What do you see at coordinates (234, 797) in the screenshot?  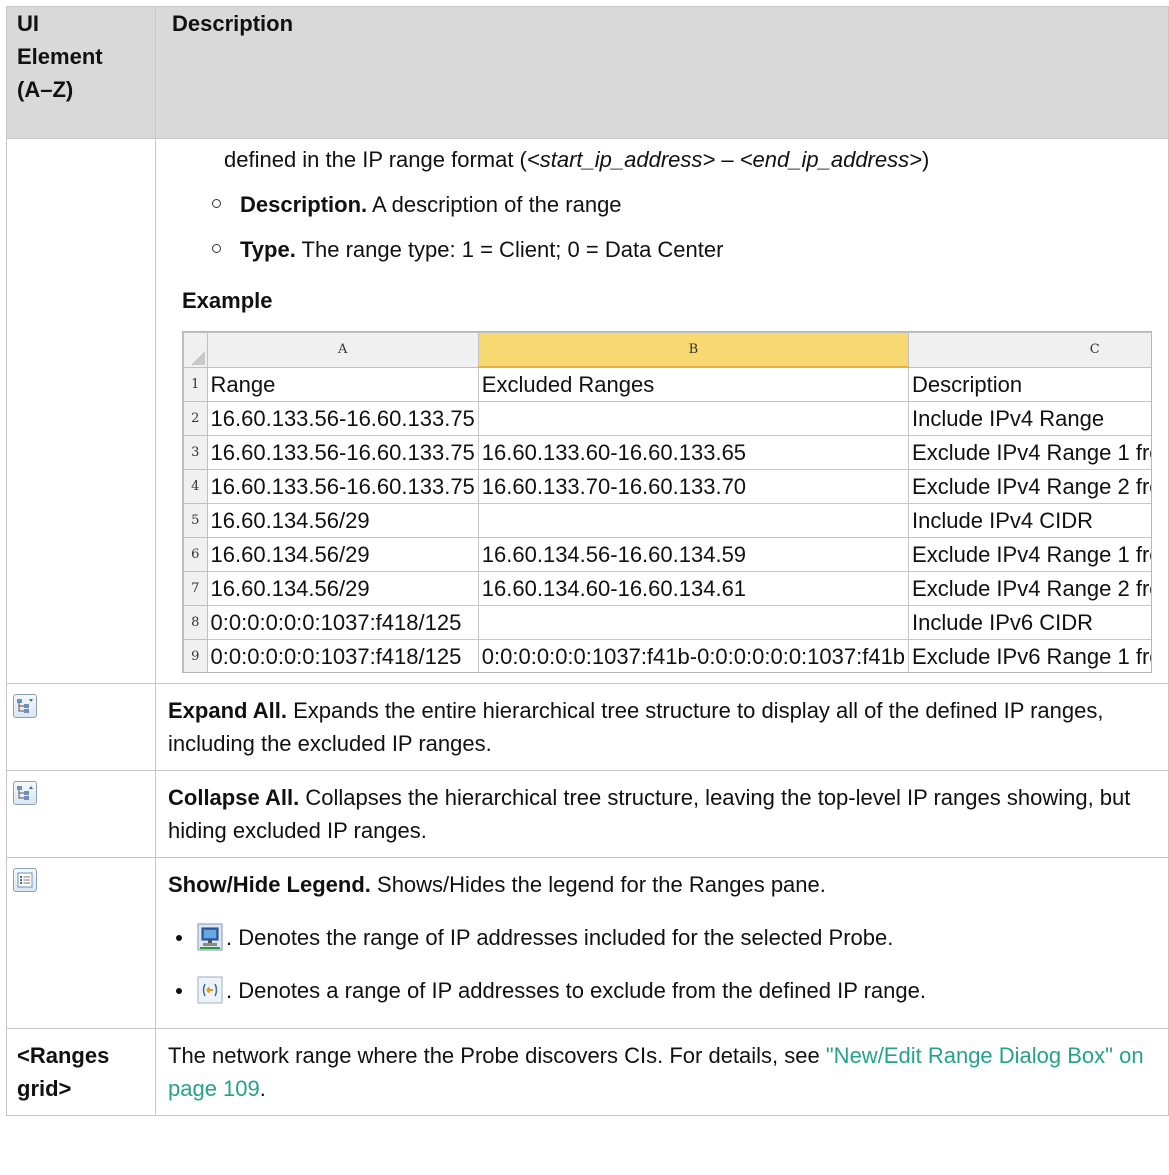 I see `collapse-all-term: Collapse All.` at bounding box center [234, 797].